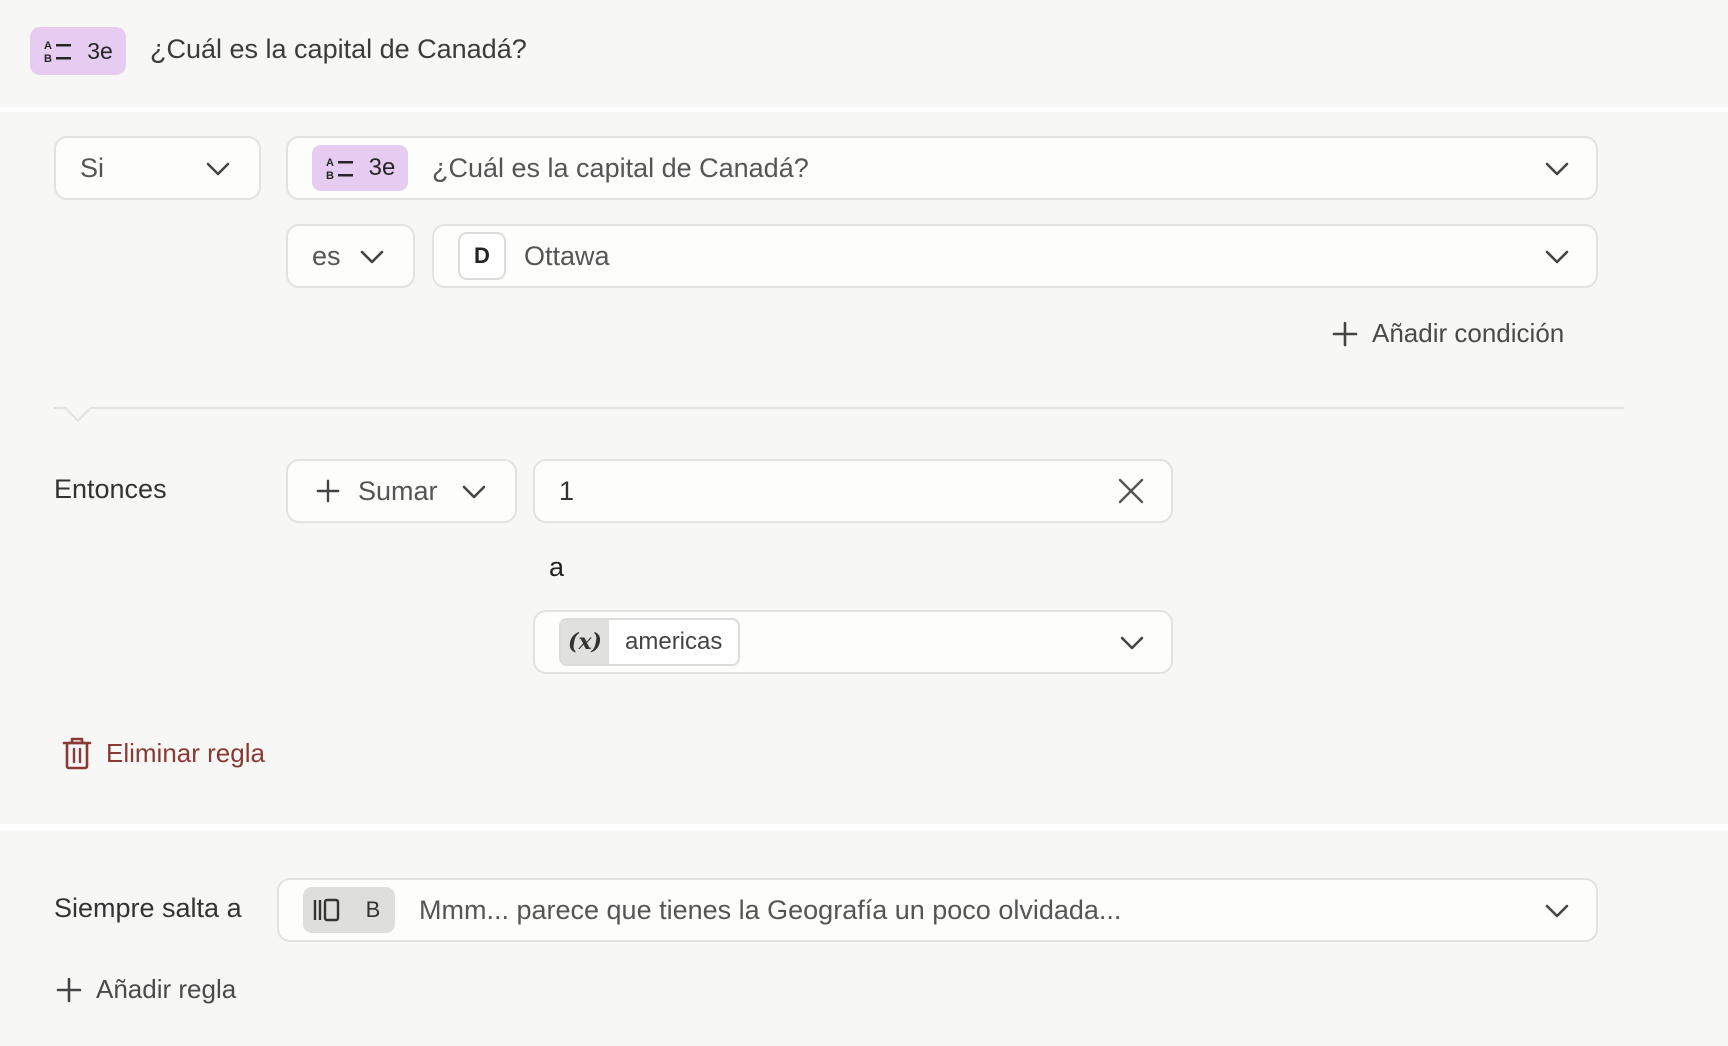 The height and width of the screenshot is (1046, 1728). Describe the element at coordinates (185, 752) in the screenshot. I see `delete-rule-label: Eliminar regla` at that location.